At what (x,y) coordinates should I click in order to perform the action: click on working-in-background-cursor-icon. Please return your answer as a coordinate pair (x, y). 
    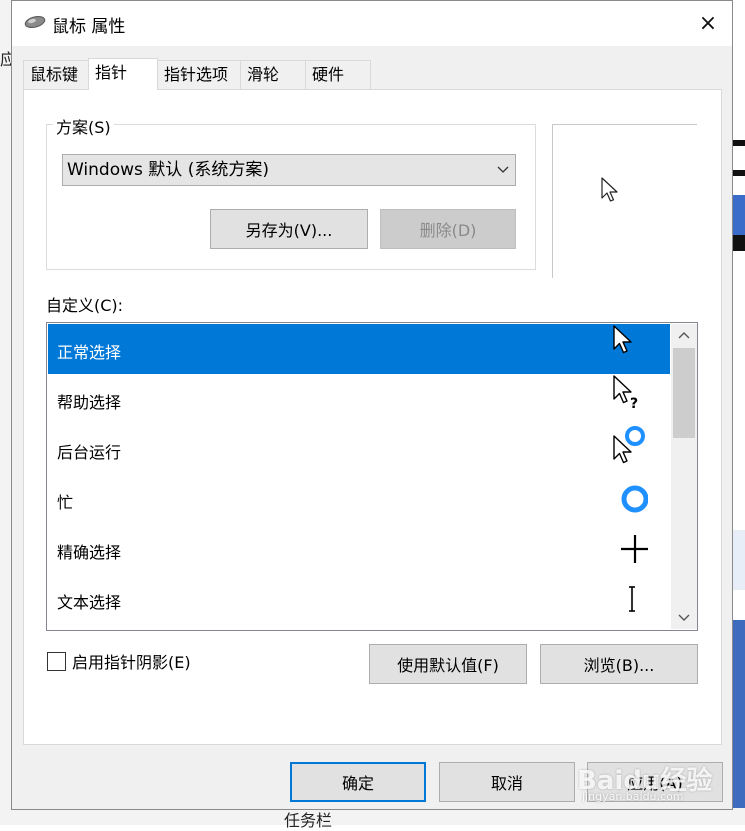
    Looking at the image, I should click on (629, 444).